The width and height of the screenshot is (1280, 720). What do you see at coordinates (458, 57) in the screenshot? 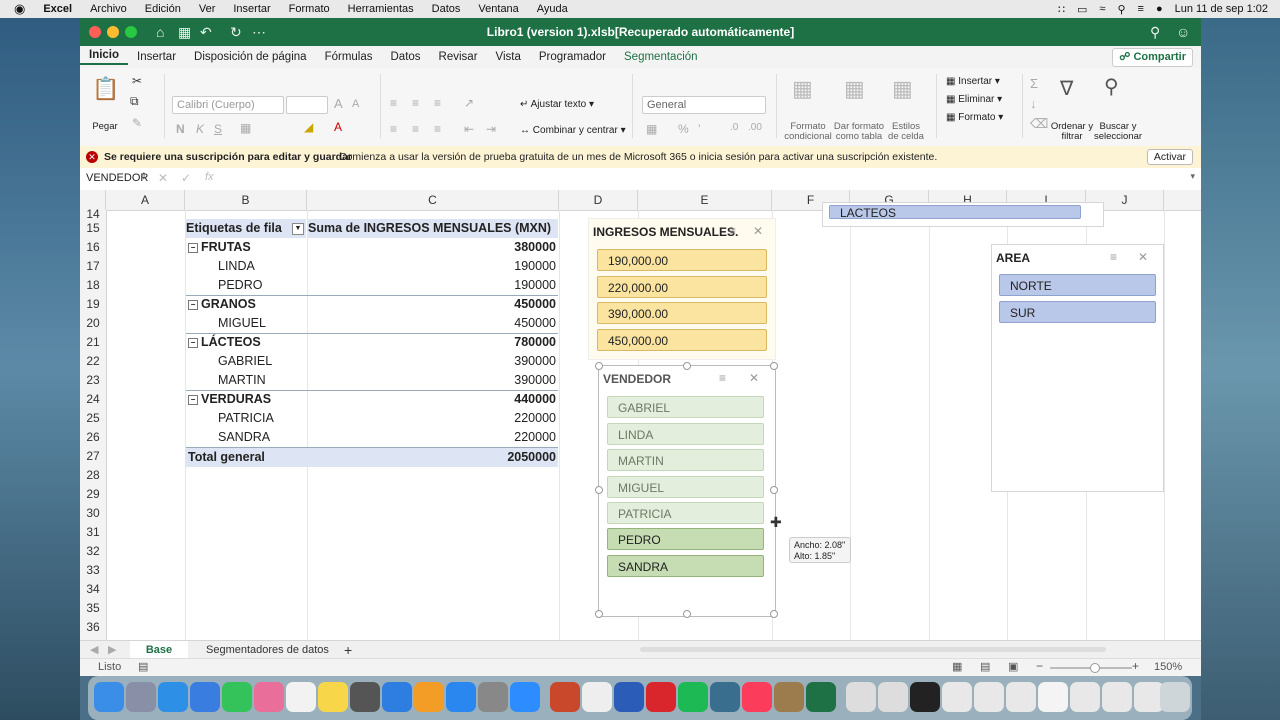
I see `tab-revisar: Revisar` at bounding box center [458, 57].